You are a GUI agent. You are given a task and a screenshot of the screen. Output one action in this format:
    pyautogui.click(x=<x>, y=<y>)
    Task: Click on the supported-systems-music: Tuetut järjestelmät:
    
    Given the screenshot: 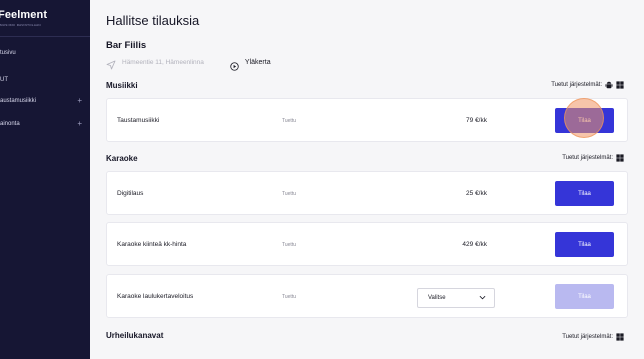 What is the action you would take?
    pyautogui.click(x=587, y=85)
    